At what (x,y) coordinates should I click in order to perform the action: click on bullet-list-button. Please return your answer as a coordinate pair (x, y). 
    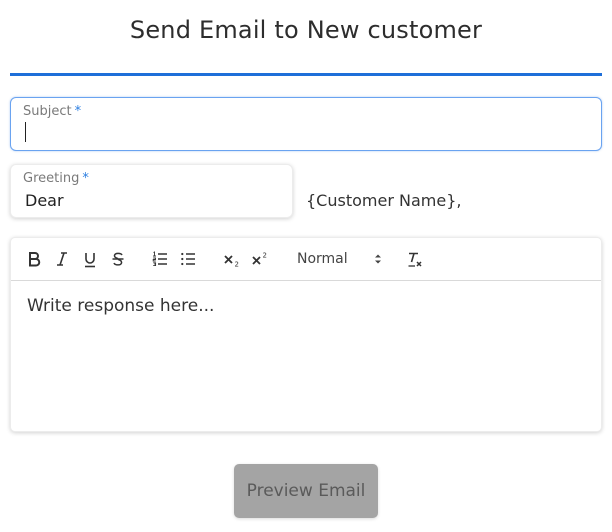
    Looking at the image, I should click on (188, 259).